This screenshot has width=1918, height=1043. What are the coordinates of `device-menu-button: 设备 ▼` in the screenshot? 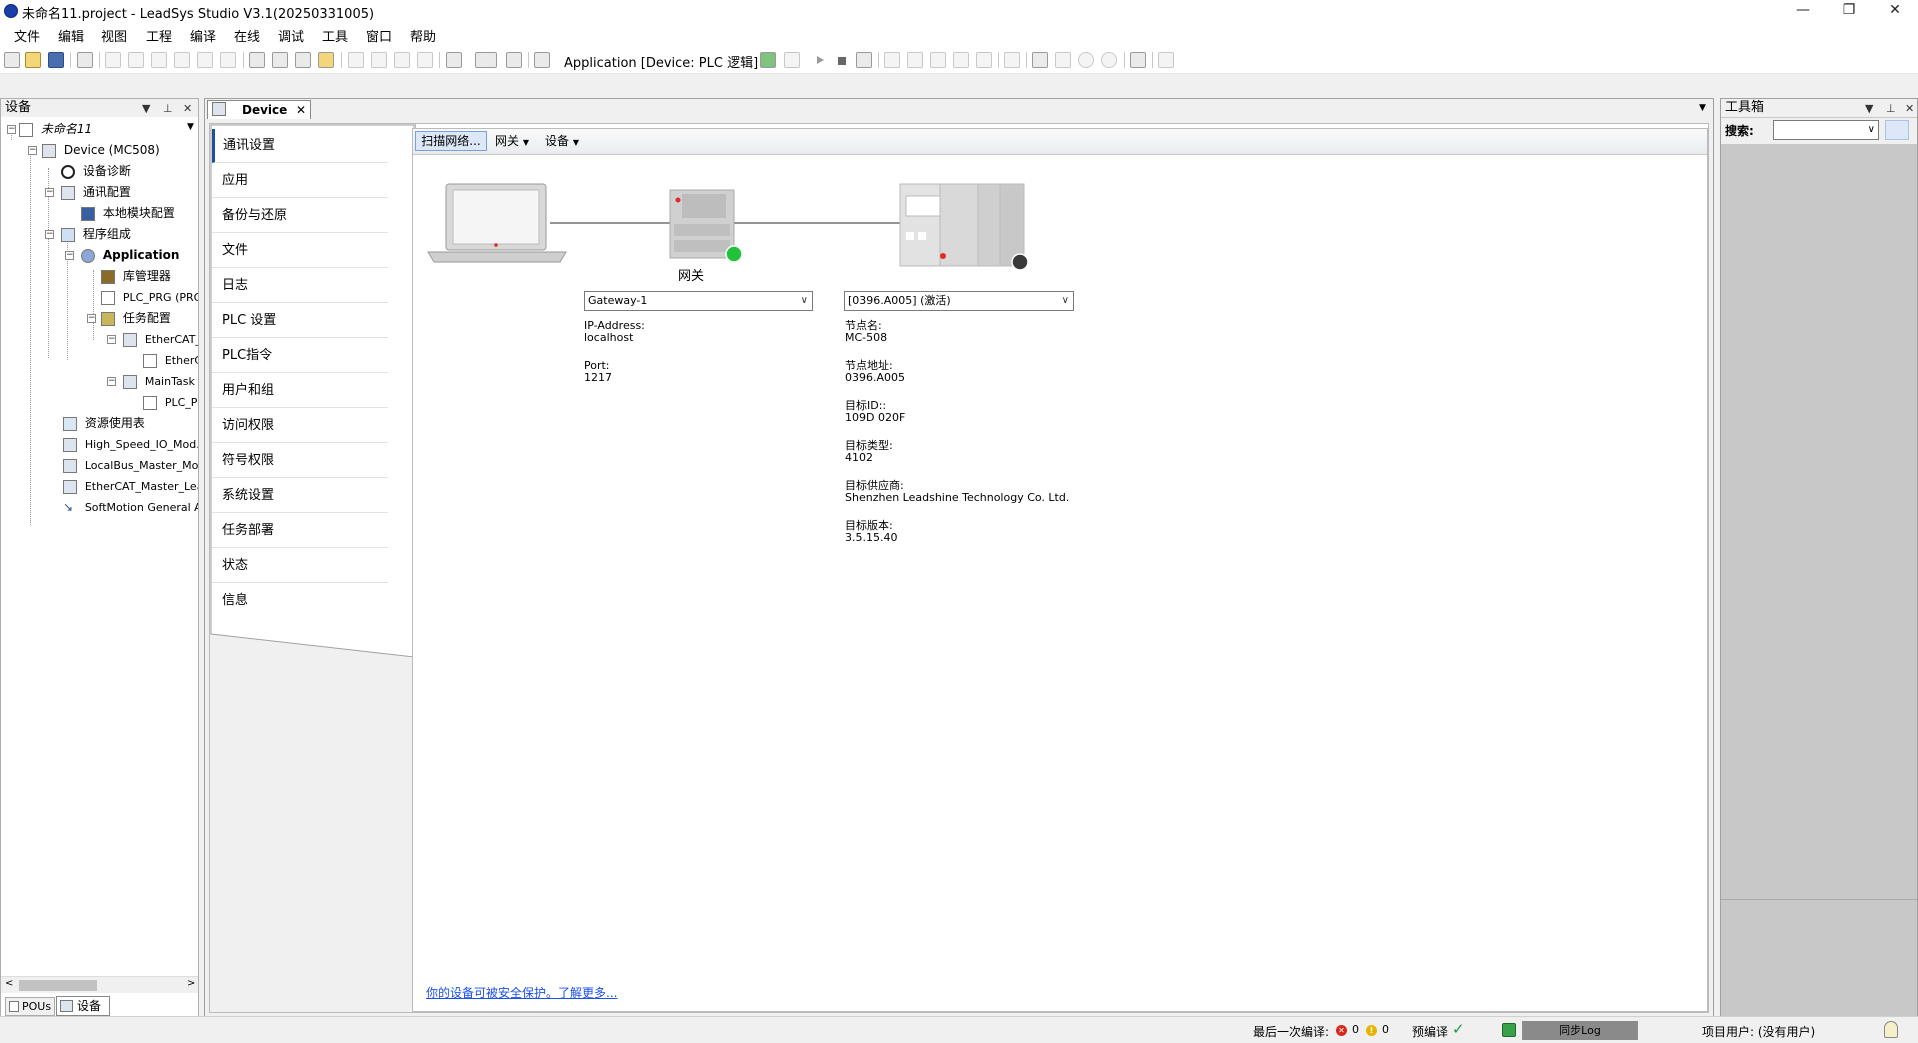 It's located at (562, 140).